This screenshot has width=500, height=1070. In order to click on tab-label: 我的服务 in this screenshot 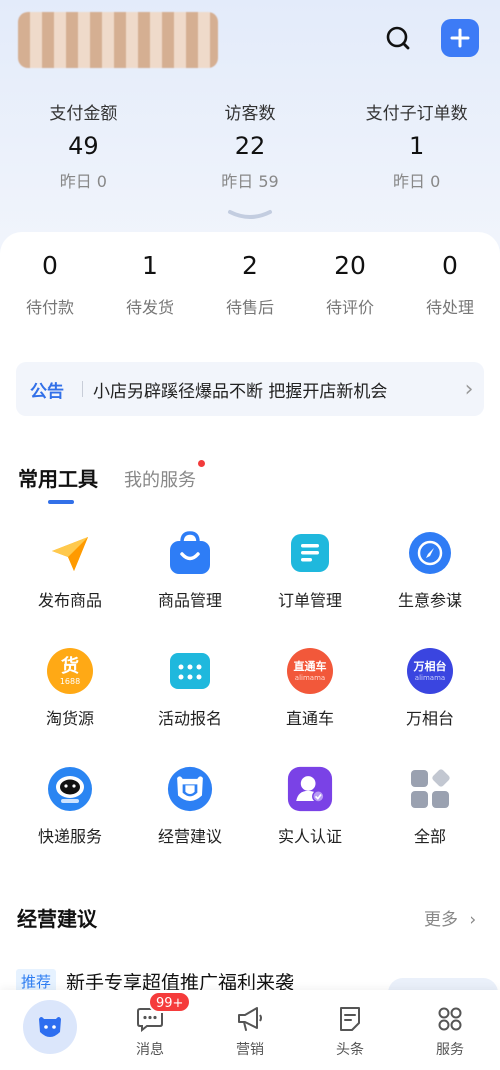, I will do `click(160, 480)`.